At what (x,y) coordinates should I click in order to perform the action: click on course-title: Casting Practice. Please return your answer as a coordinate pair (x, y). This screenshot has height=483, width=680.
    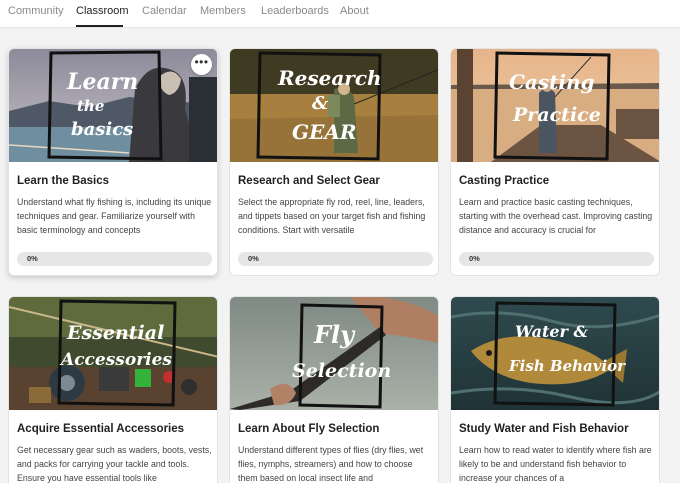
    Looking at the image, I should click on (504, 181).